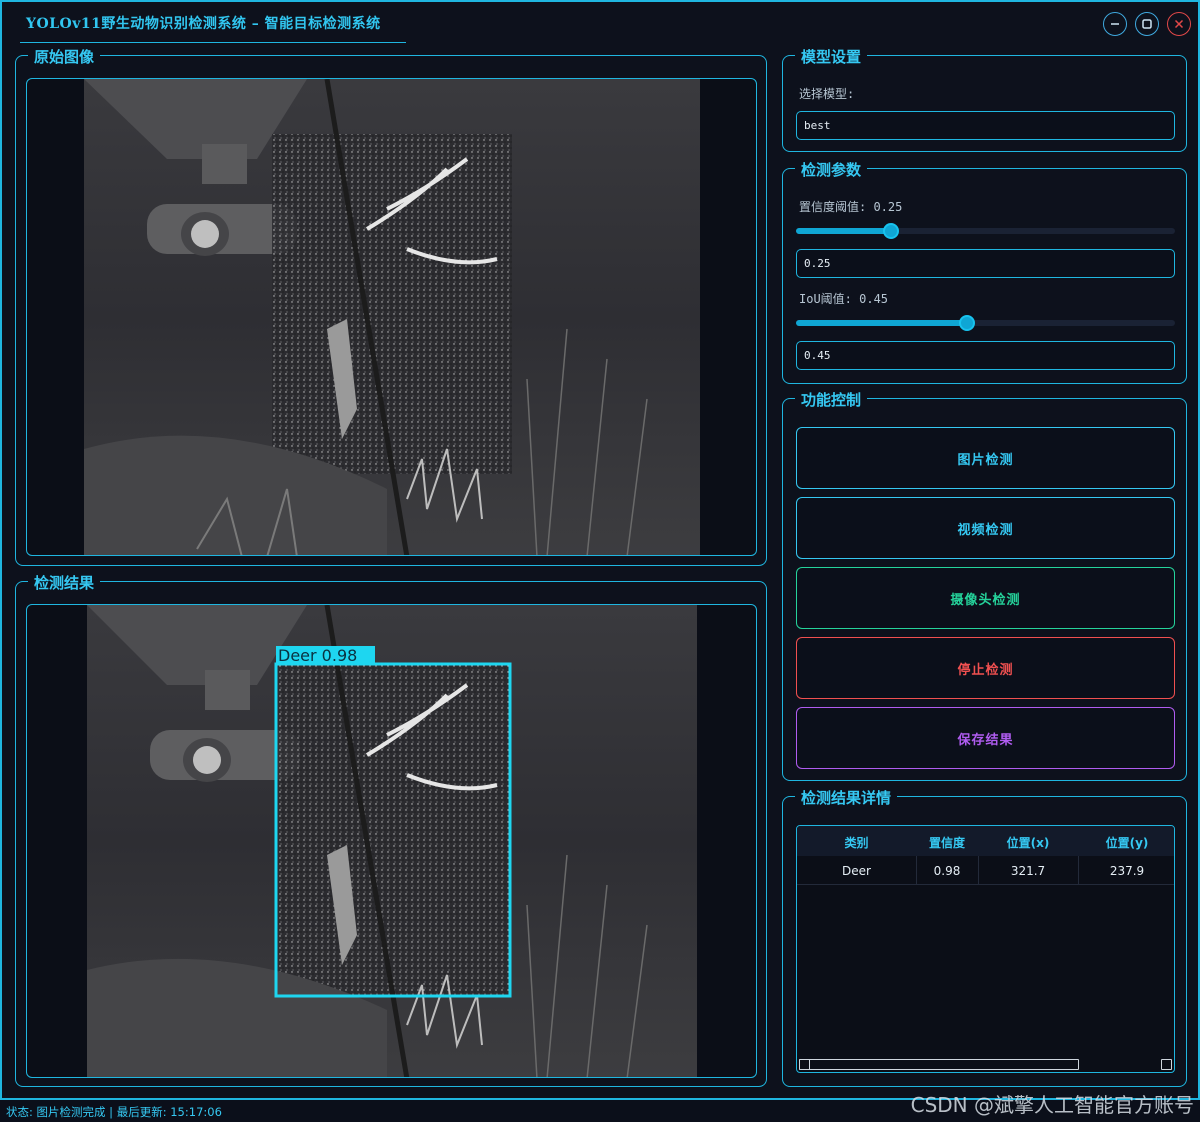  I want to click on scrollbar-thumb, so click(939, 1064).